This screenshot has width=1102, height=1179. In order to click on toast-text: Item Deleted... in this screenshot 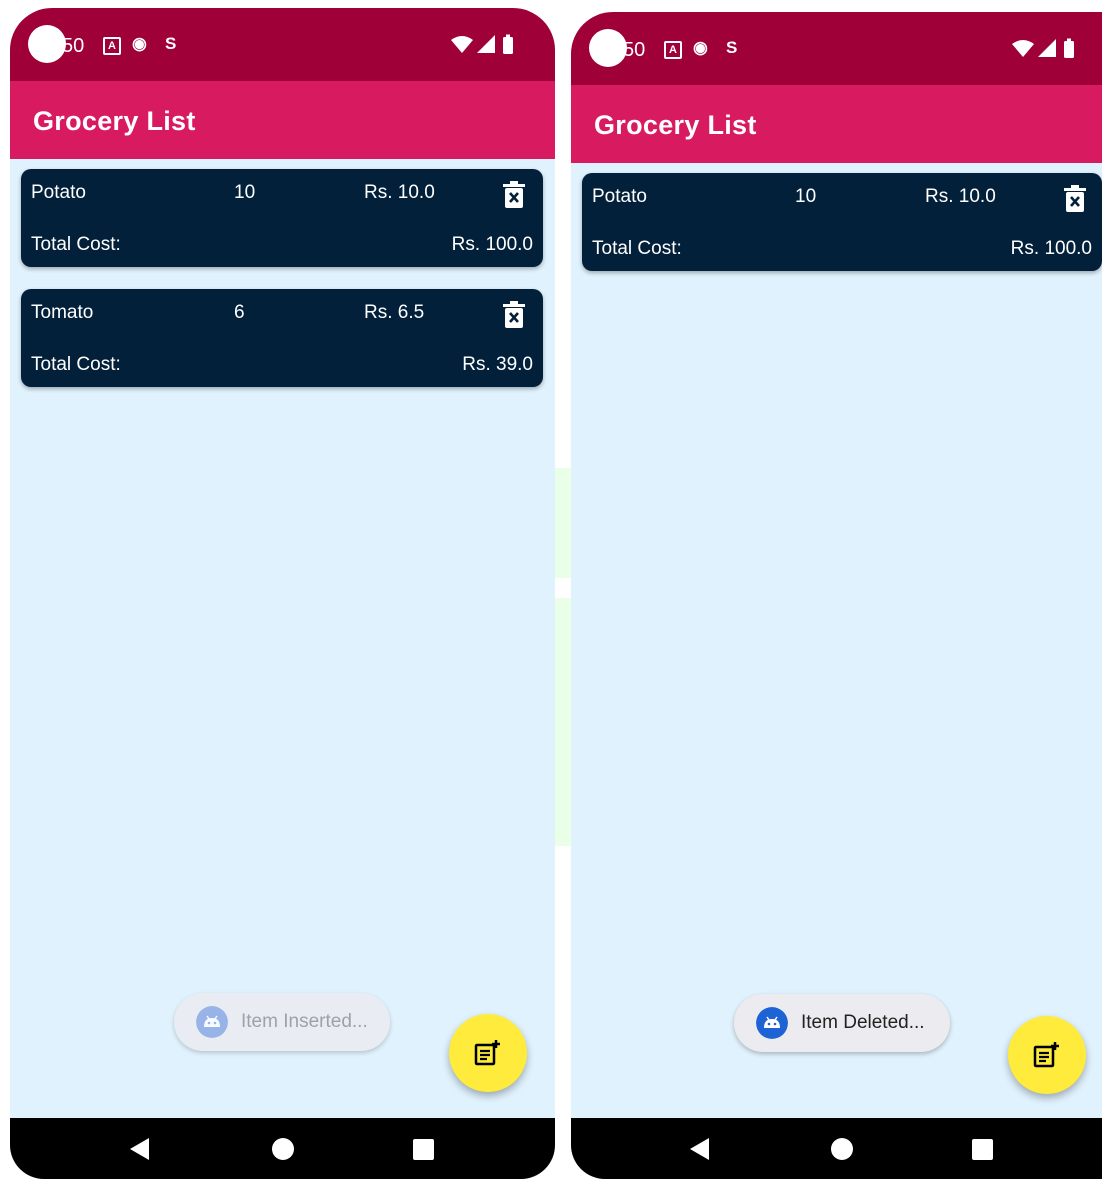, I will do `click(863, 1022)`.